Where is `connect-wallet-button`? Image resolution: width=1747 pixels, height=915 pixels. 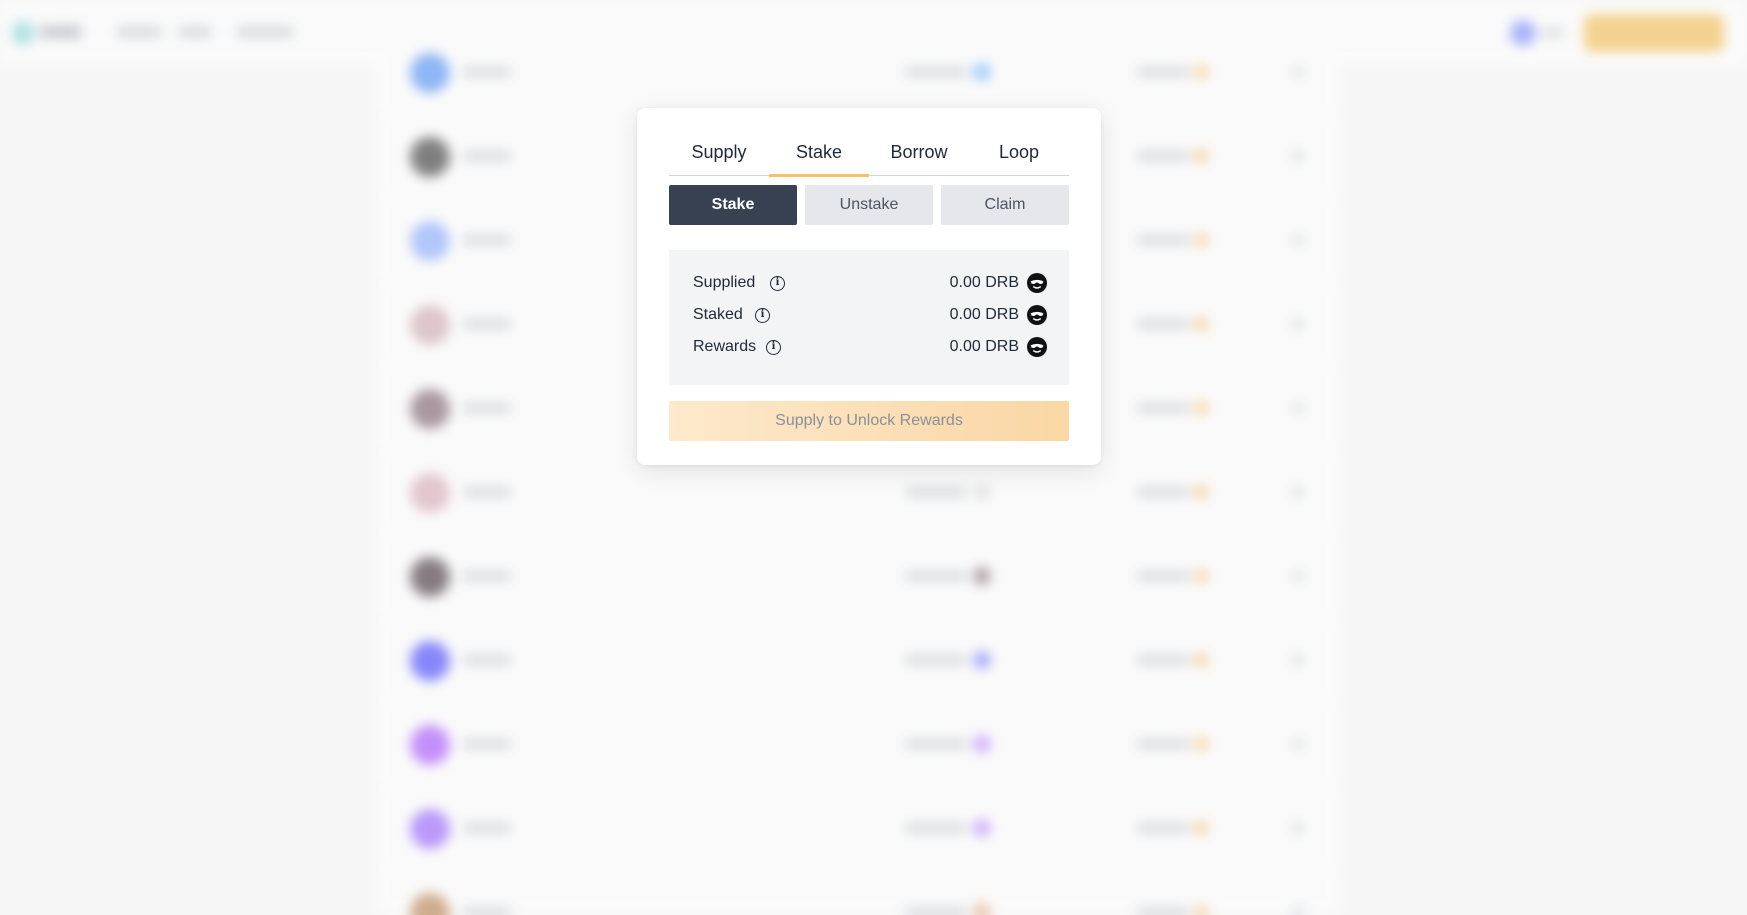
connect-wallet-button is located at coordinates (1654, 33).